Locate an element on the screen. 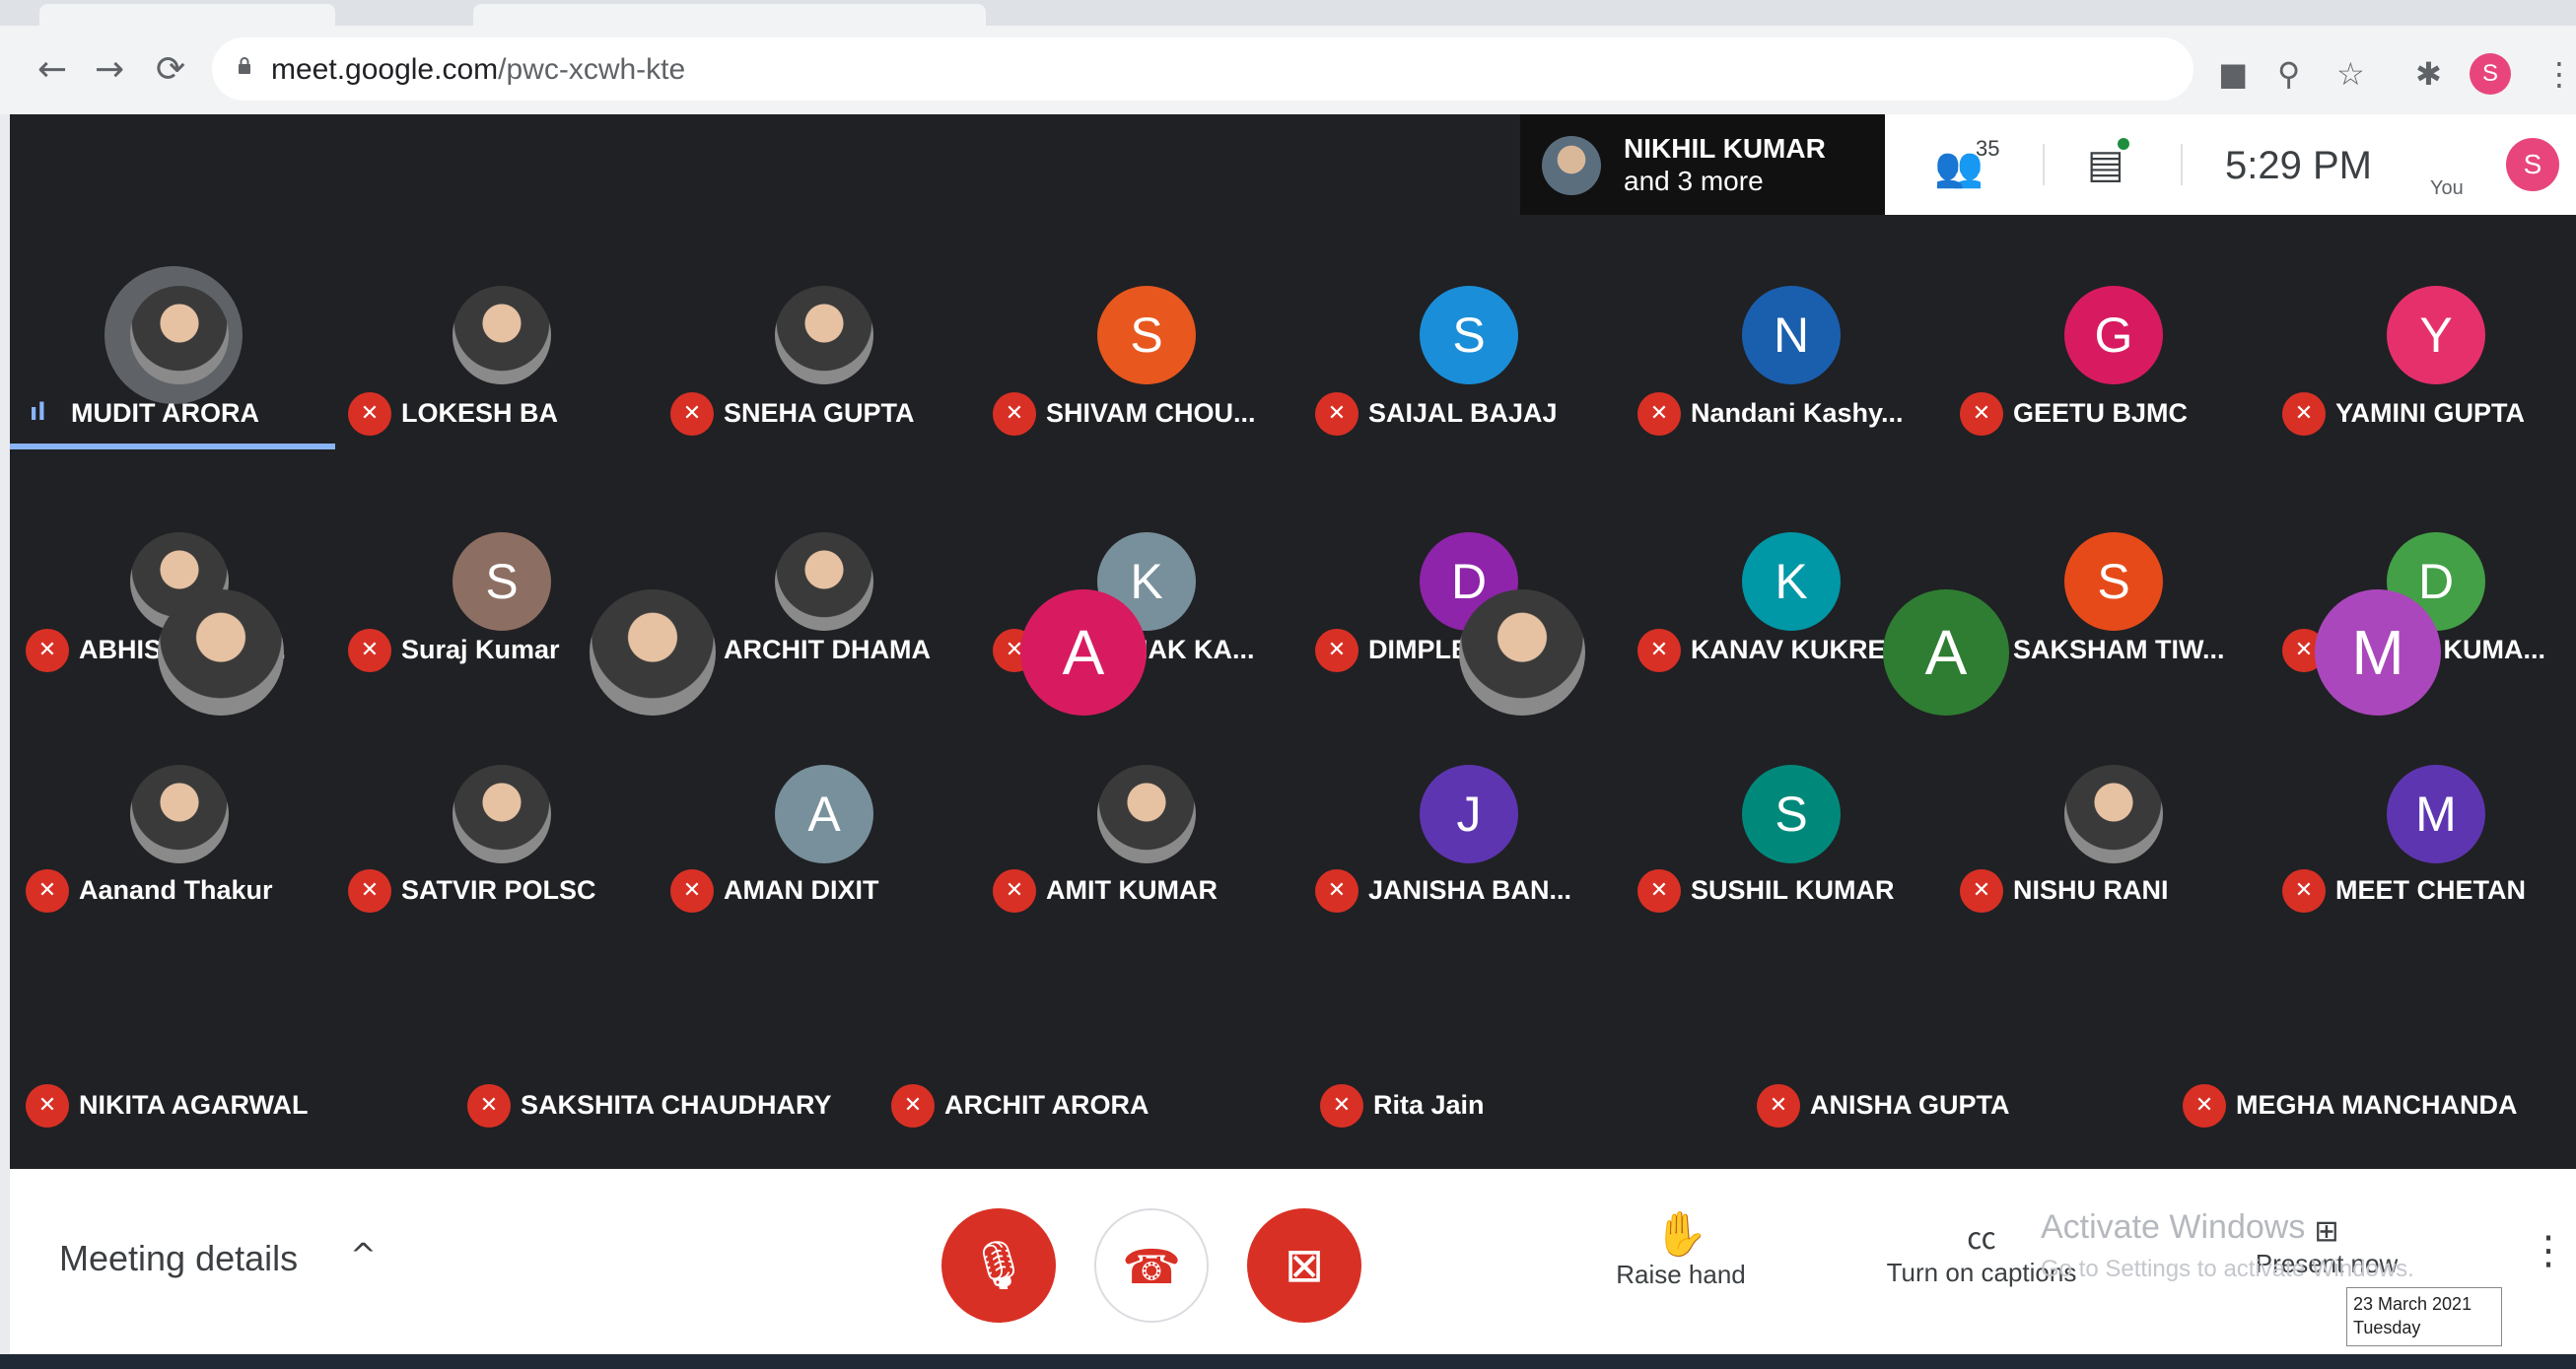  presenter-avatar is located at coordinates (1572, 165).